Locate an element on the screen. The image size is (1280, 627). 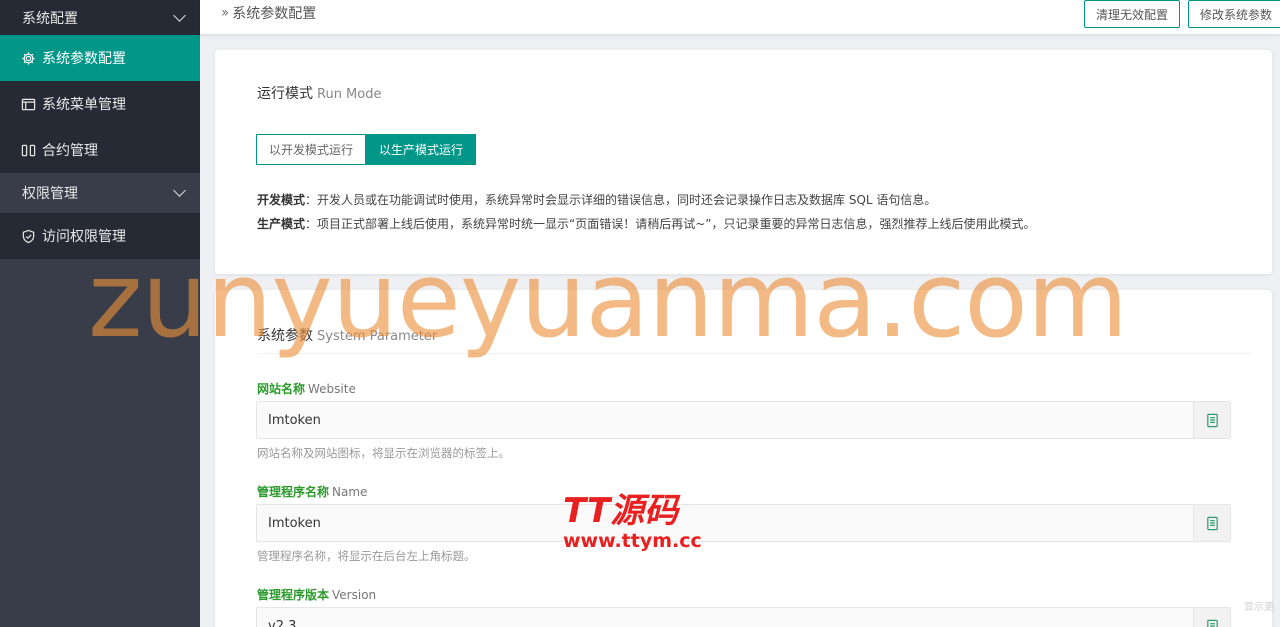
breadcrumb-current: 系统参数配置 is located at coordinates (274, 14).